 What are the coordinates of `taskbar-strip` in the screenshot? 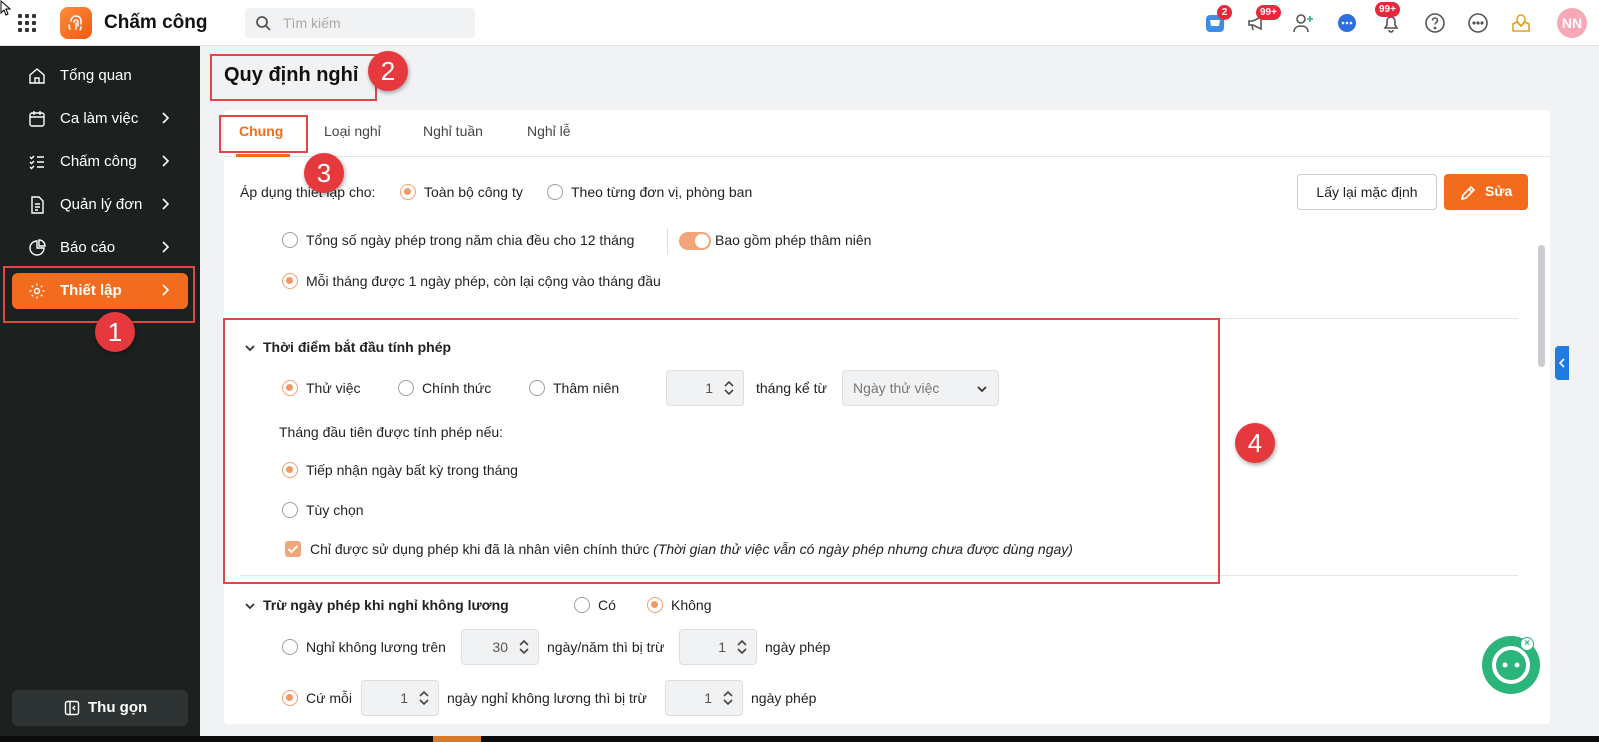 It's located at (799, 739).